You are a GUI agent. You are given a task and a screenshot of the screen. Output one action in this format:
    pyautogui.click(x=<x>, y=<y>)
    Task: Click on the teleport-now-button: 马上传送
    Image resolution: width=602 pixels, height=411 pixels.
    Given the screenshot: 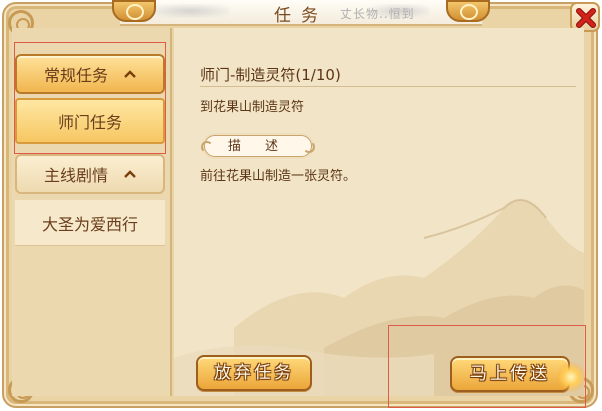 What is the action you would take?
    pyautogui.click(x=510, y=374)
    